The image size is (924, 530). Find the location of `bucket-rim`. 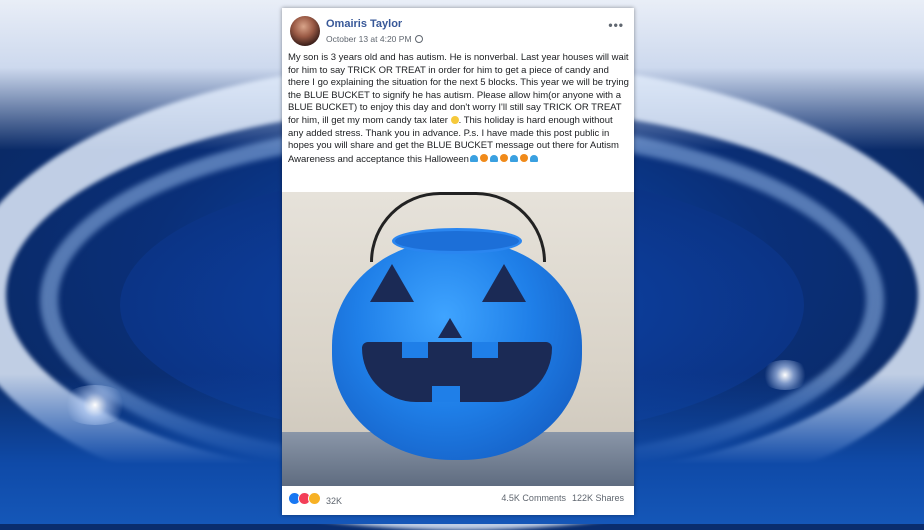

bucket-rim is located at coordinates (457, 241).